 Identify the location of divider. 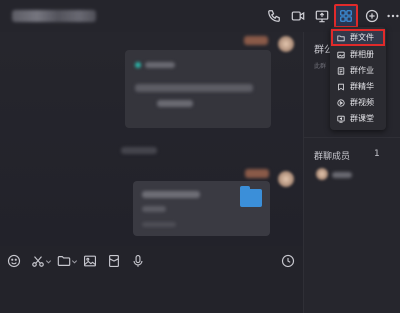
(352, 137).